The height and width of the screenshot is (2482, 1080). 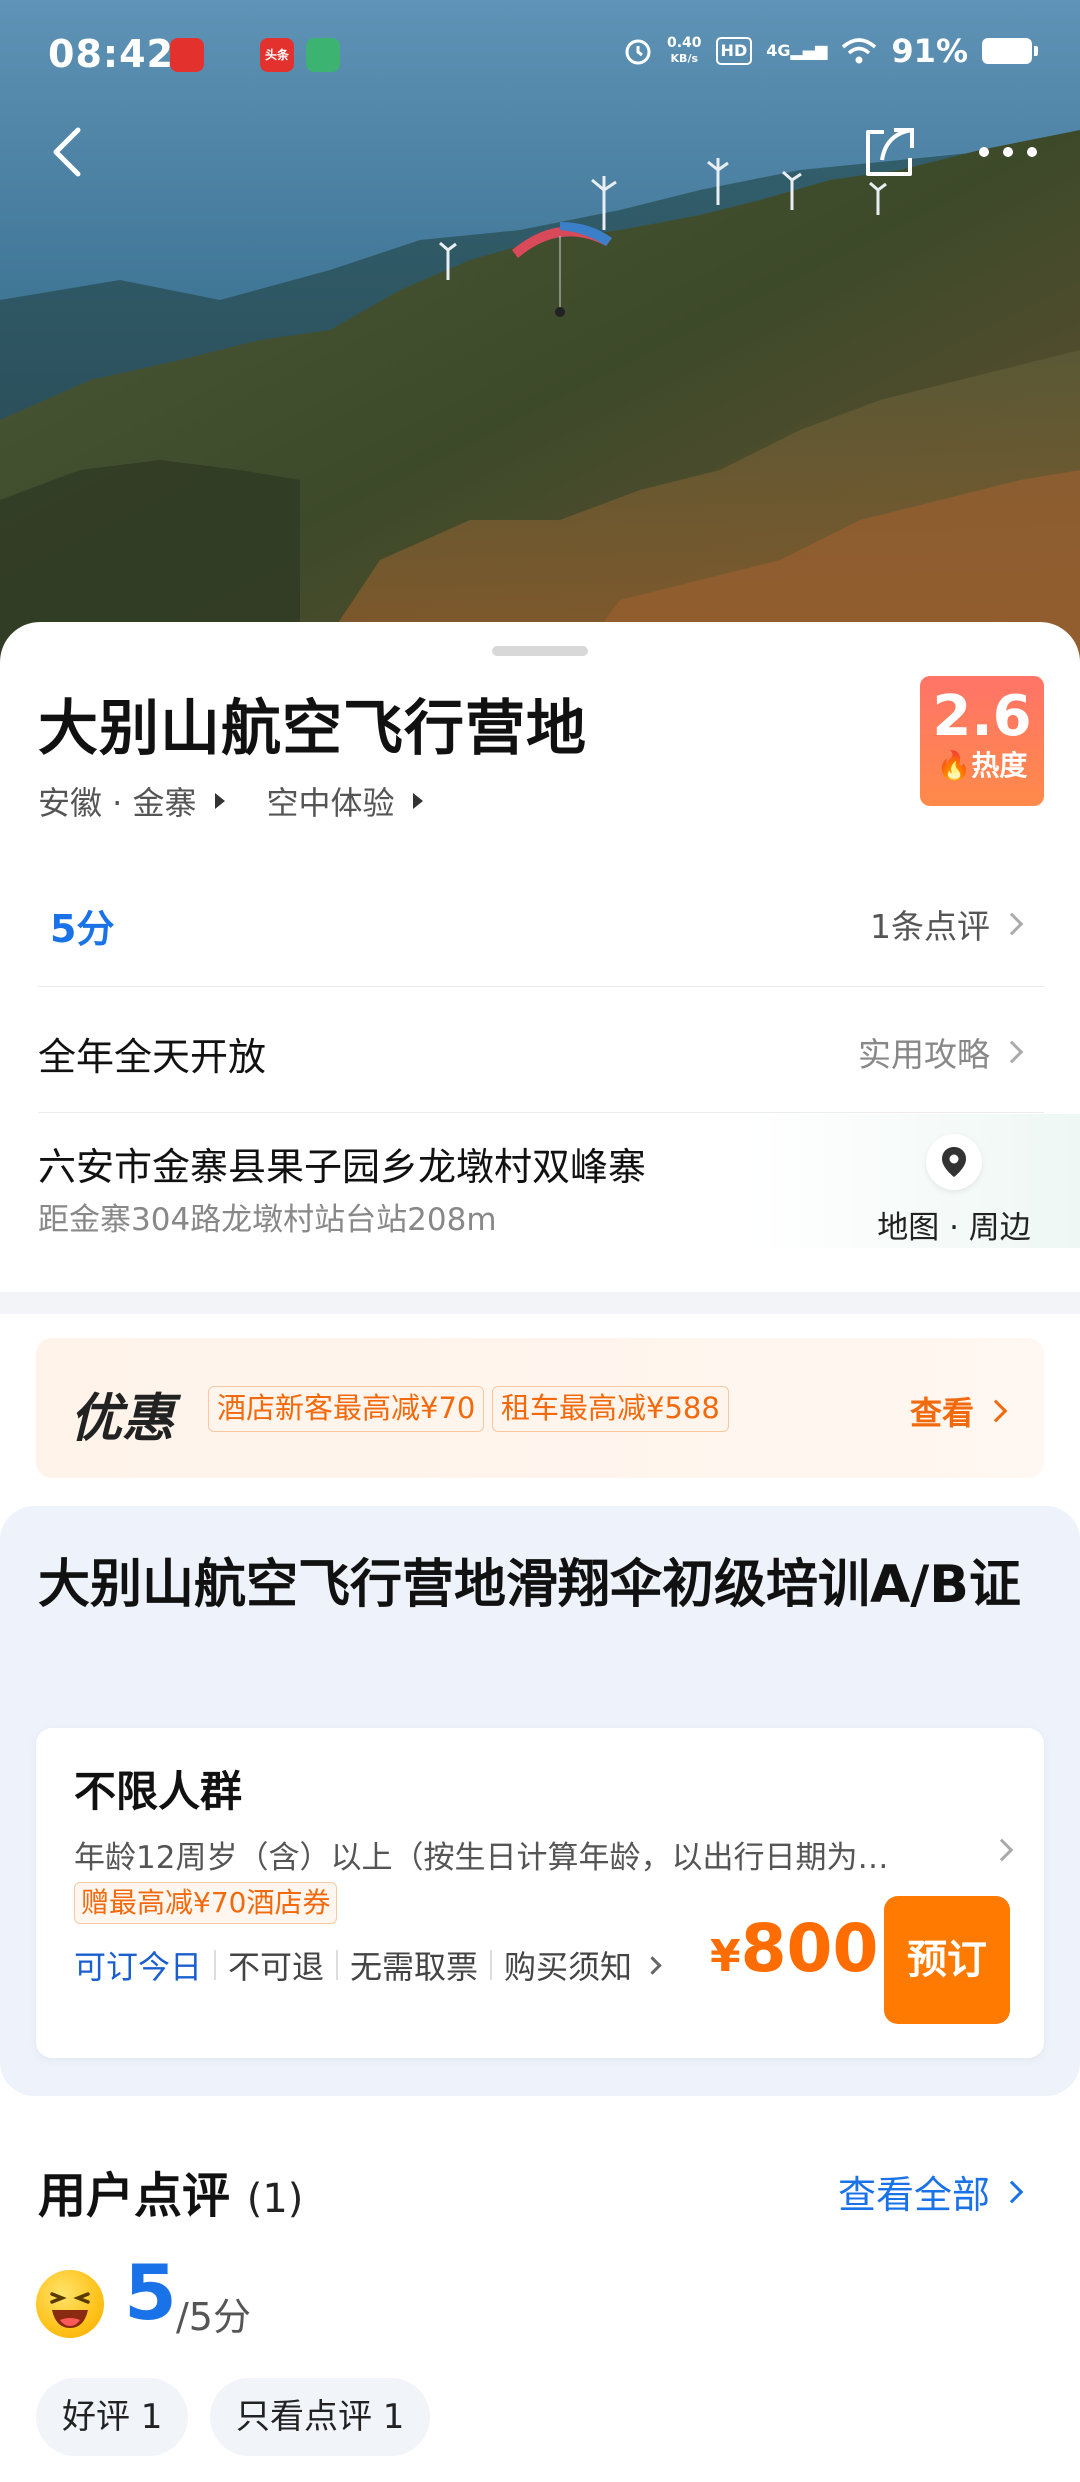 I want to click on breadcrumb: 安徽 · 金寨 空中体验, so click(x=245, y=801).